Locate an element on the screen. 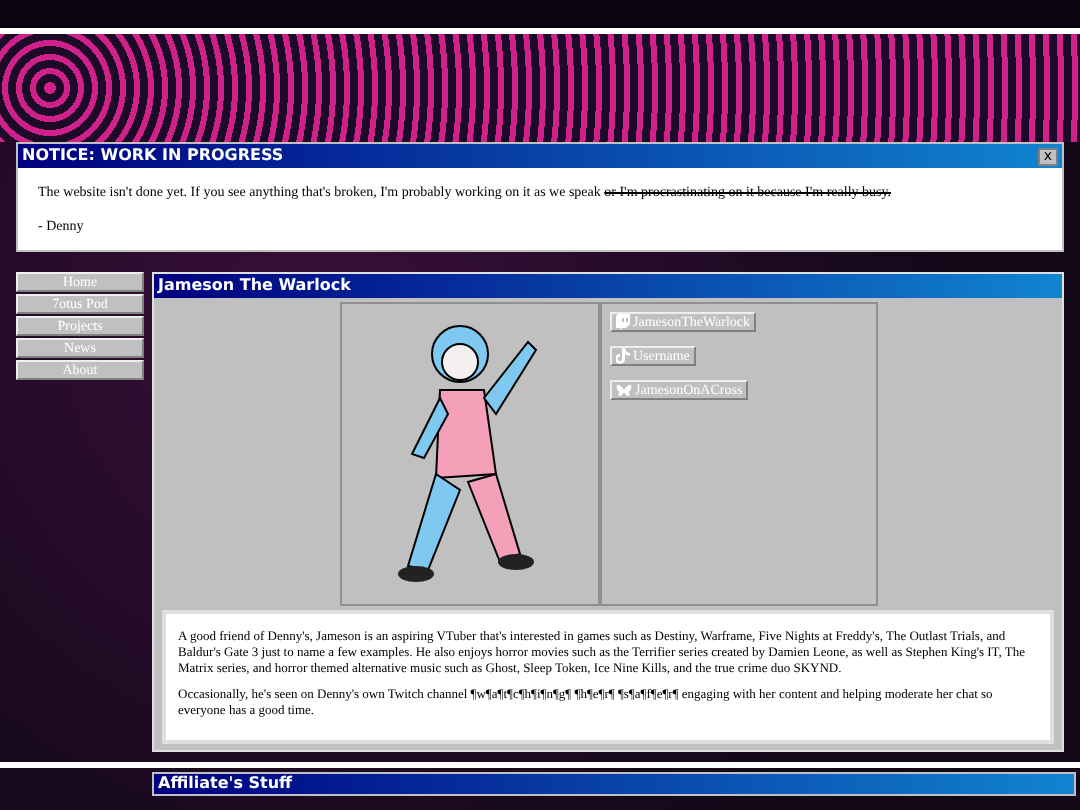  profile-title: Jameson The Warlock is located at coordinates (254, 286).